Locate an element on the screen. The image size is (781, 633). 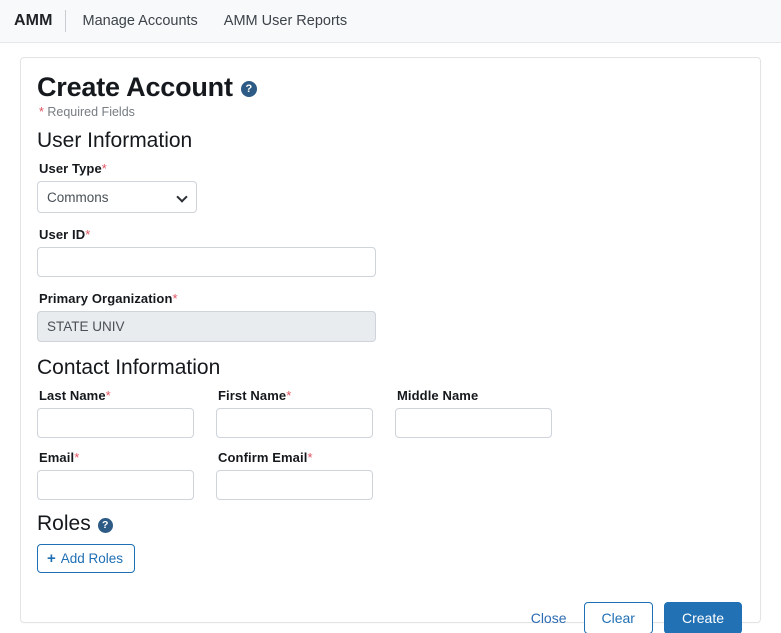
first-name-input is located at coordinates (294, 423).